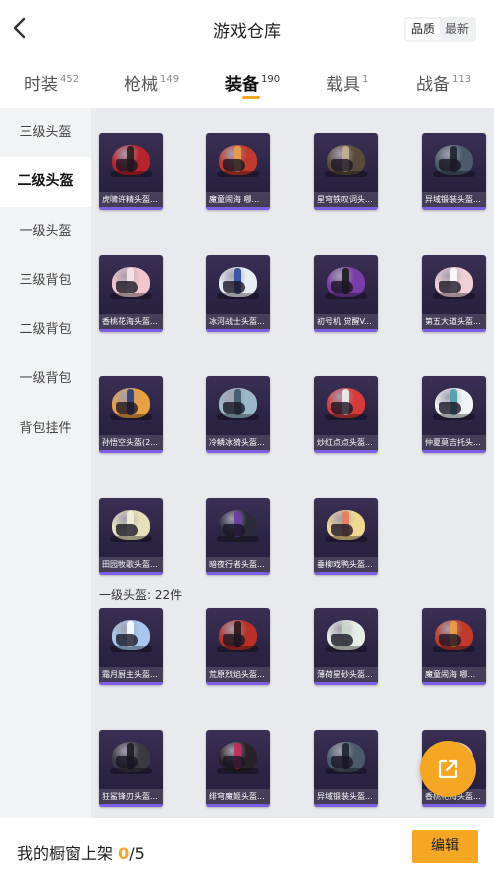 The width and height of the screenshot is (494, 875). What do you see at coordinates (45, 231) in the screenshot?
I see `sidebar-item-level1-helmet: 一级头盔` at bounding box center [45, 231].